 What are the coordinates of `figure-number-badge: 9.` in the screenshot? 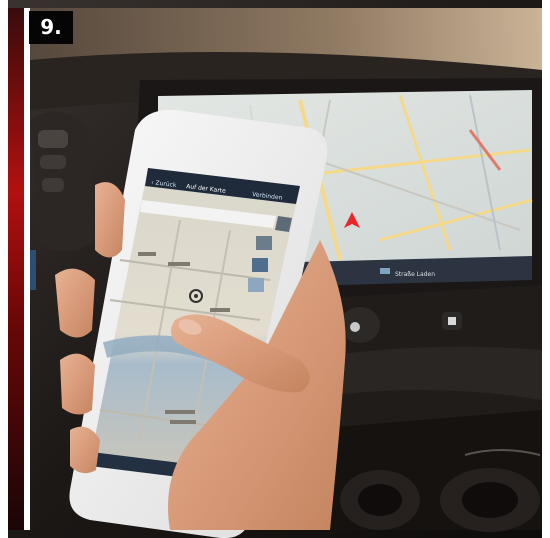 It's located at (51, 27).